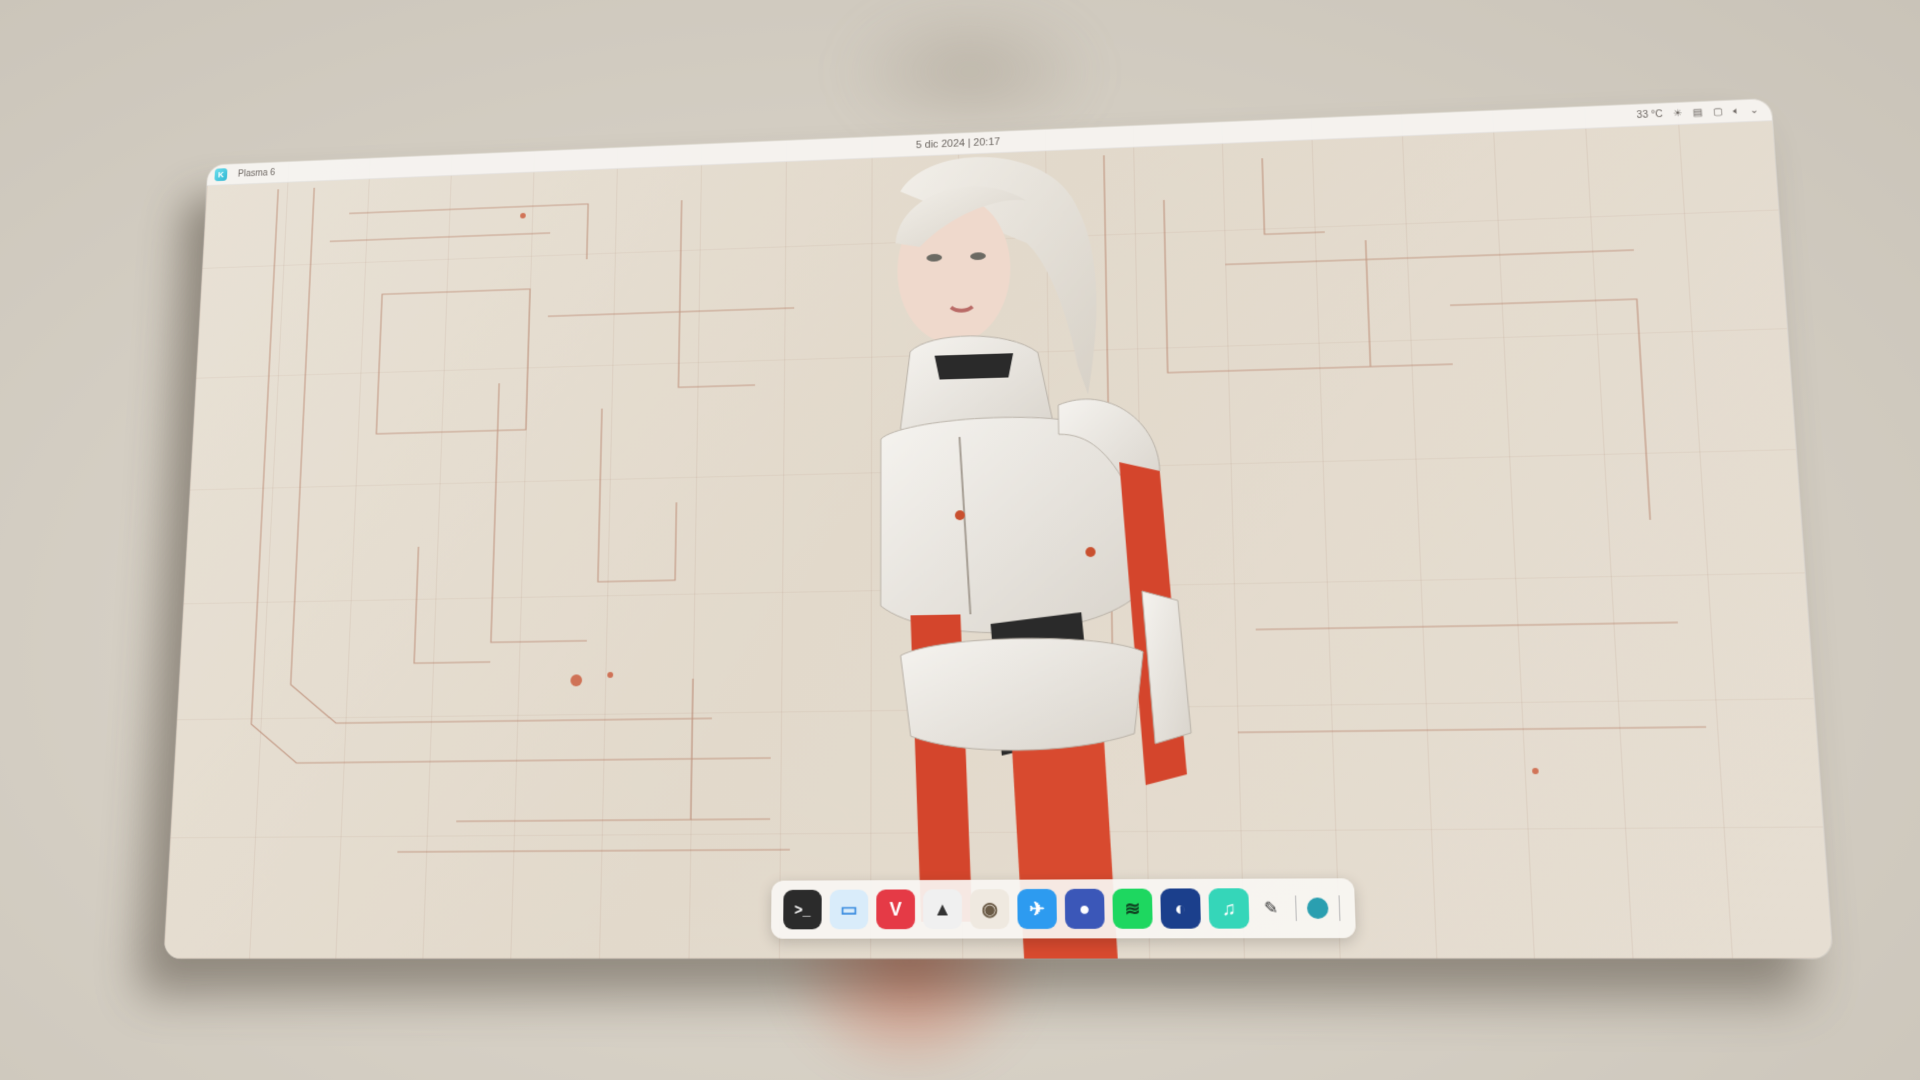  I want to click on color-picker-icon, so click(1318, 908).